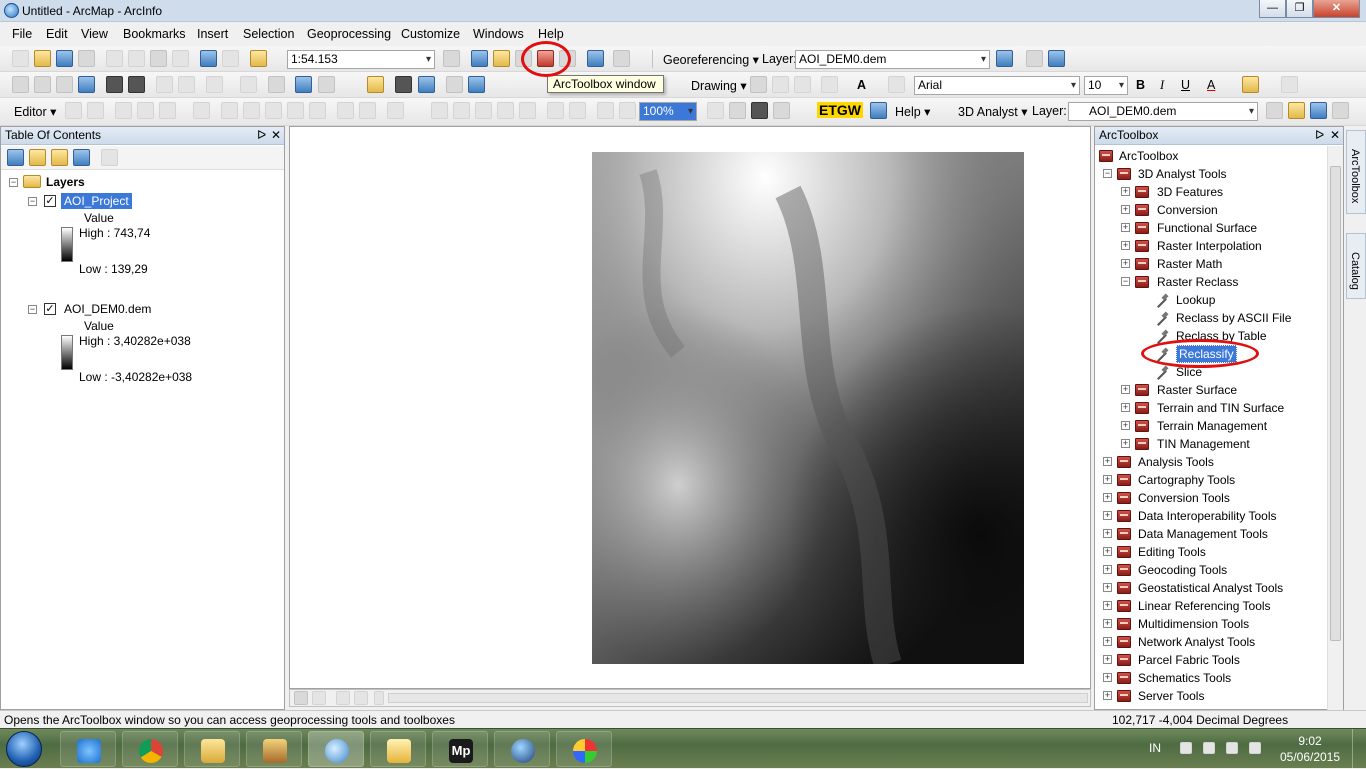  Describe the element at coordinates (1187, 606) in the screenshot. I see `tree-linear-referencing-tools: + Linear Referencing Tools` at that location.